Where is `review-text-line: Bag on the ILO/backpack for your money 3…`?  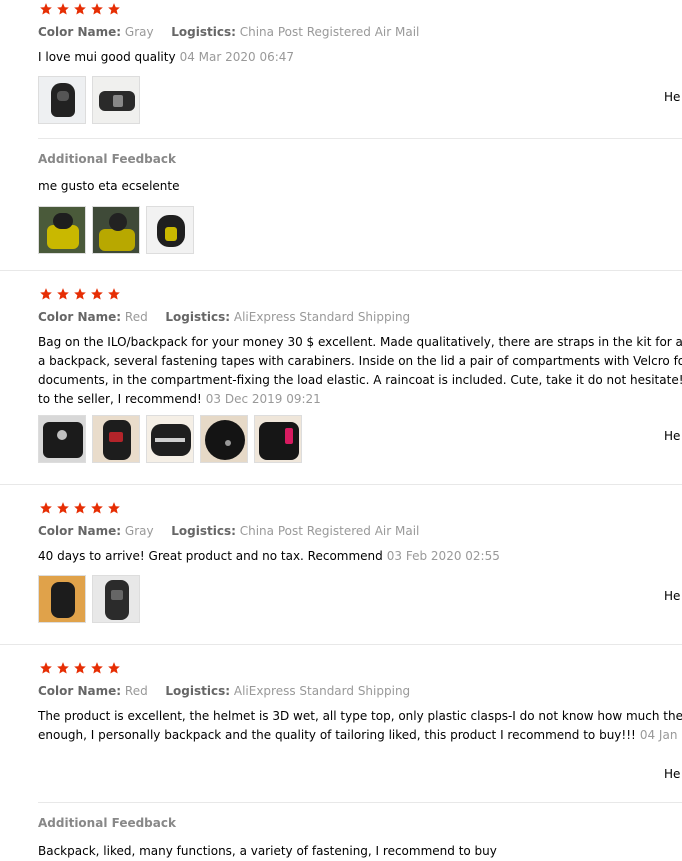 review-text-line: Bag on the ILO/backpack for your money 3… is located at coordinates (360, 342).